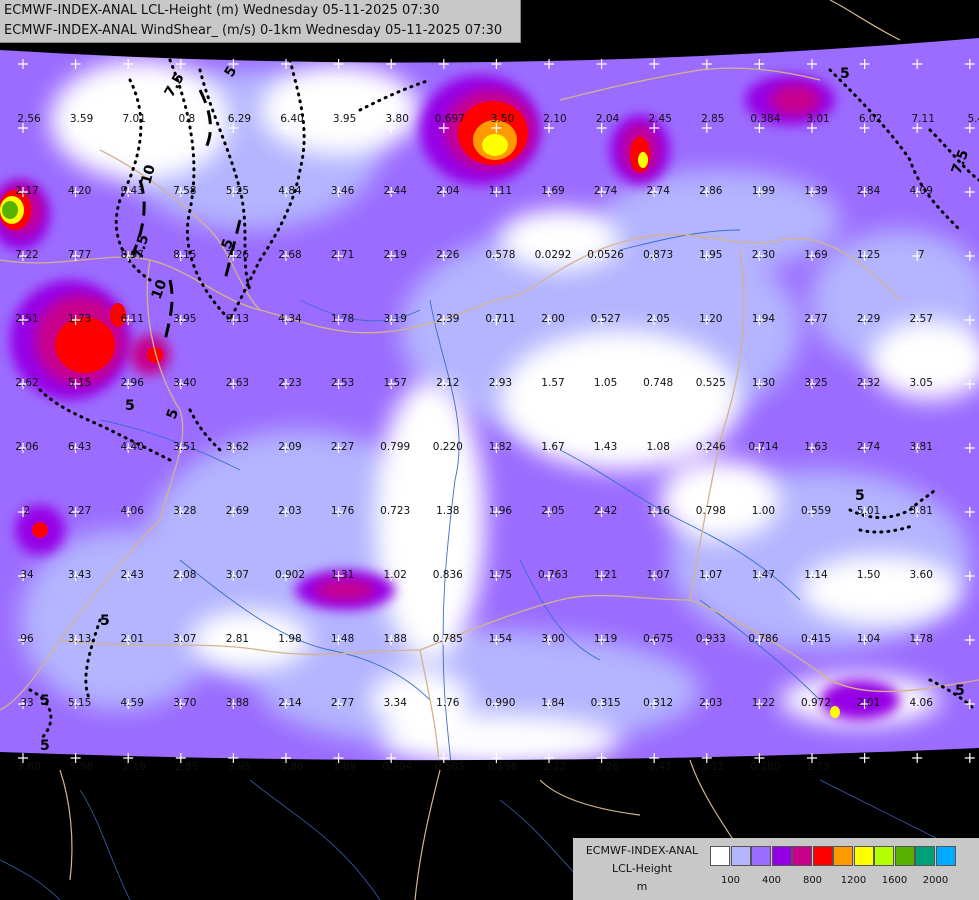 Image resolution: width=979 pixels, height=900 pixels. Describe the element at coordinates (448, 447) in the screenshot. I see `grid-value-label: 0.220` at that location.